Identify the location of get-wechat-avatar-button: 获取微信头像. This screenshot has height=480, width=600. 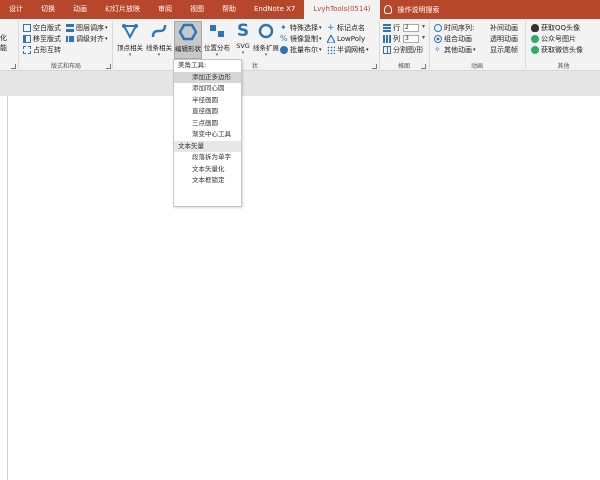
(557, 50).